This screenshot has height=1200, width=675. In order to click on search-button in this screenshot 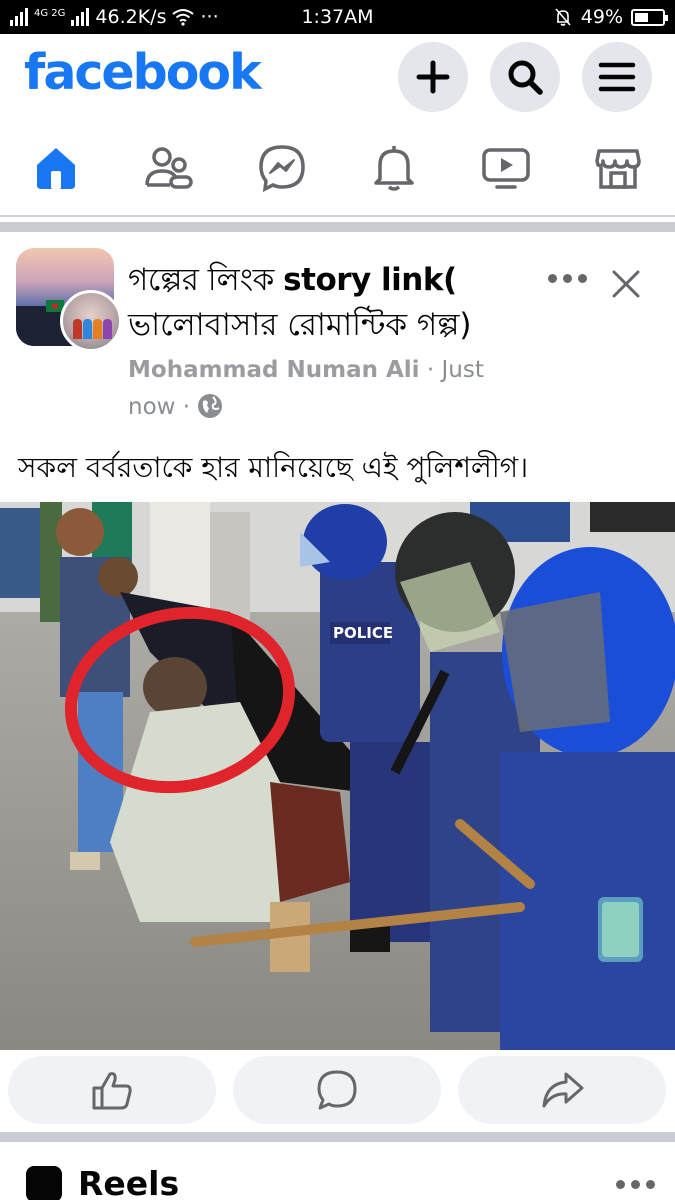, I will do `click(525, 77)`.